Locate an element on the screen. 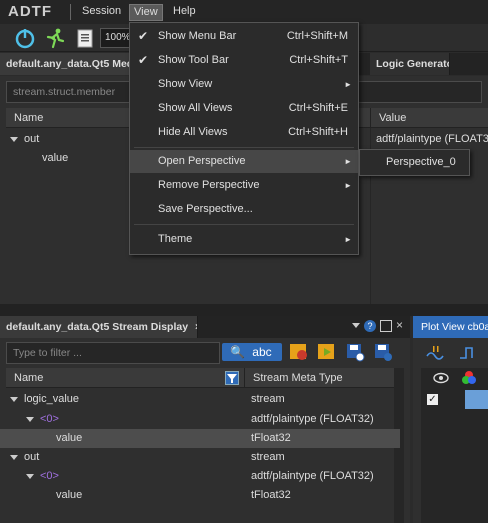 The height and width of the screenshot is (523, 488). search-button: 🔍 abc is located at coordinates (252, 352).